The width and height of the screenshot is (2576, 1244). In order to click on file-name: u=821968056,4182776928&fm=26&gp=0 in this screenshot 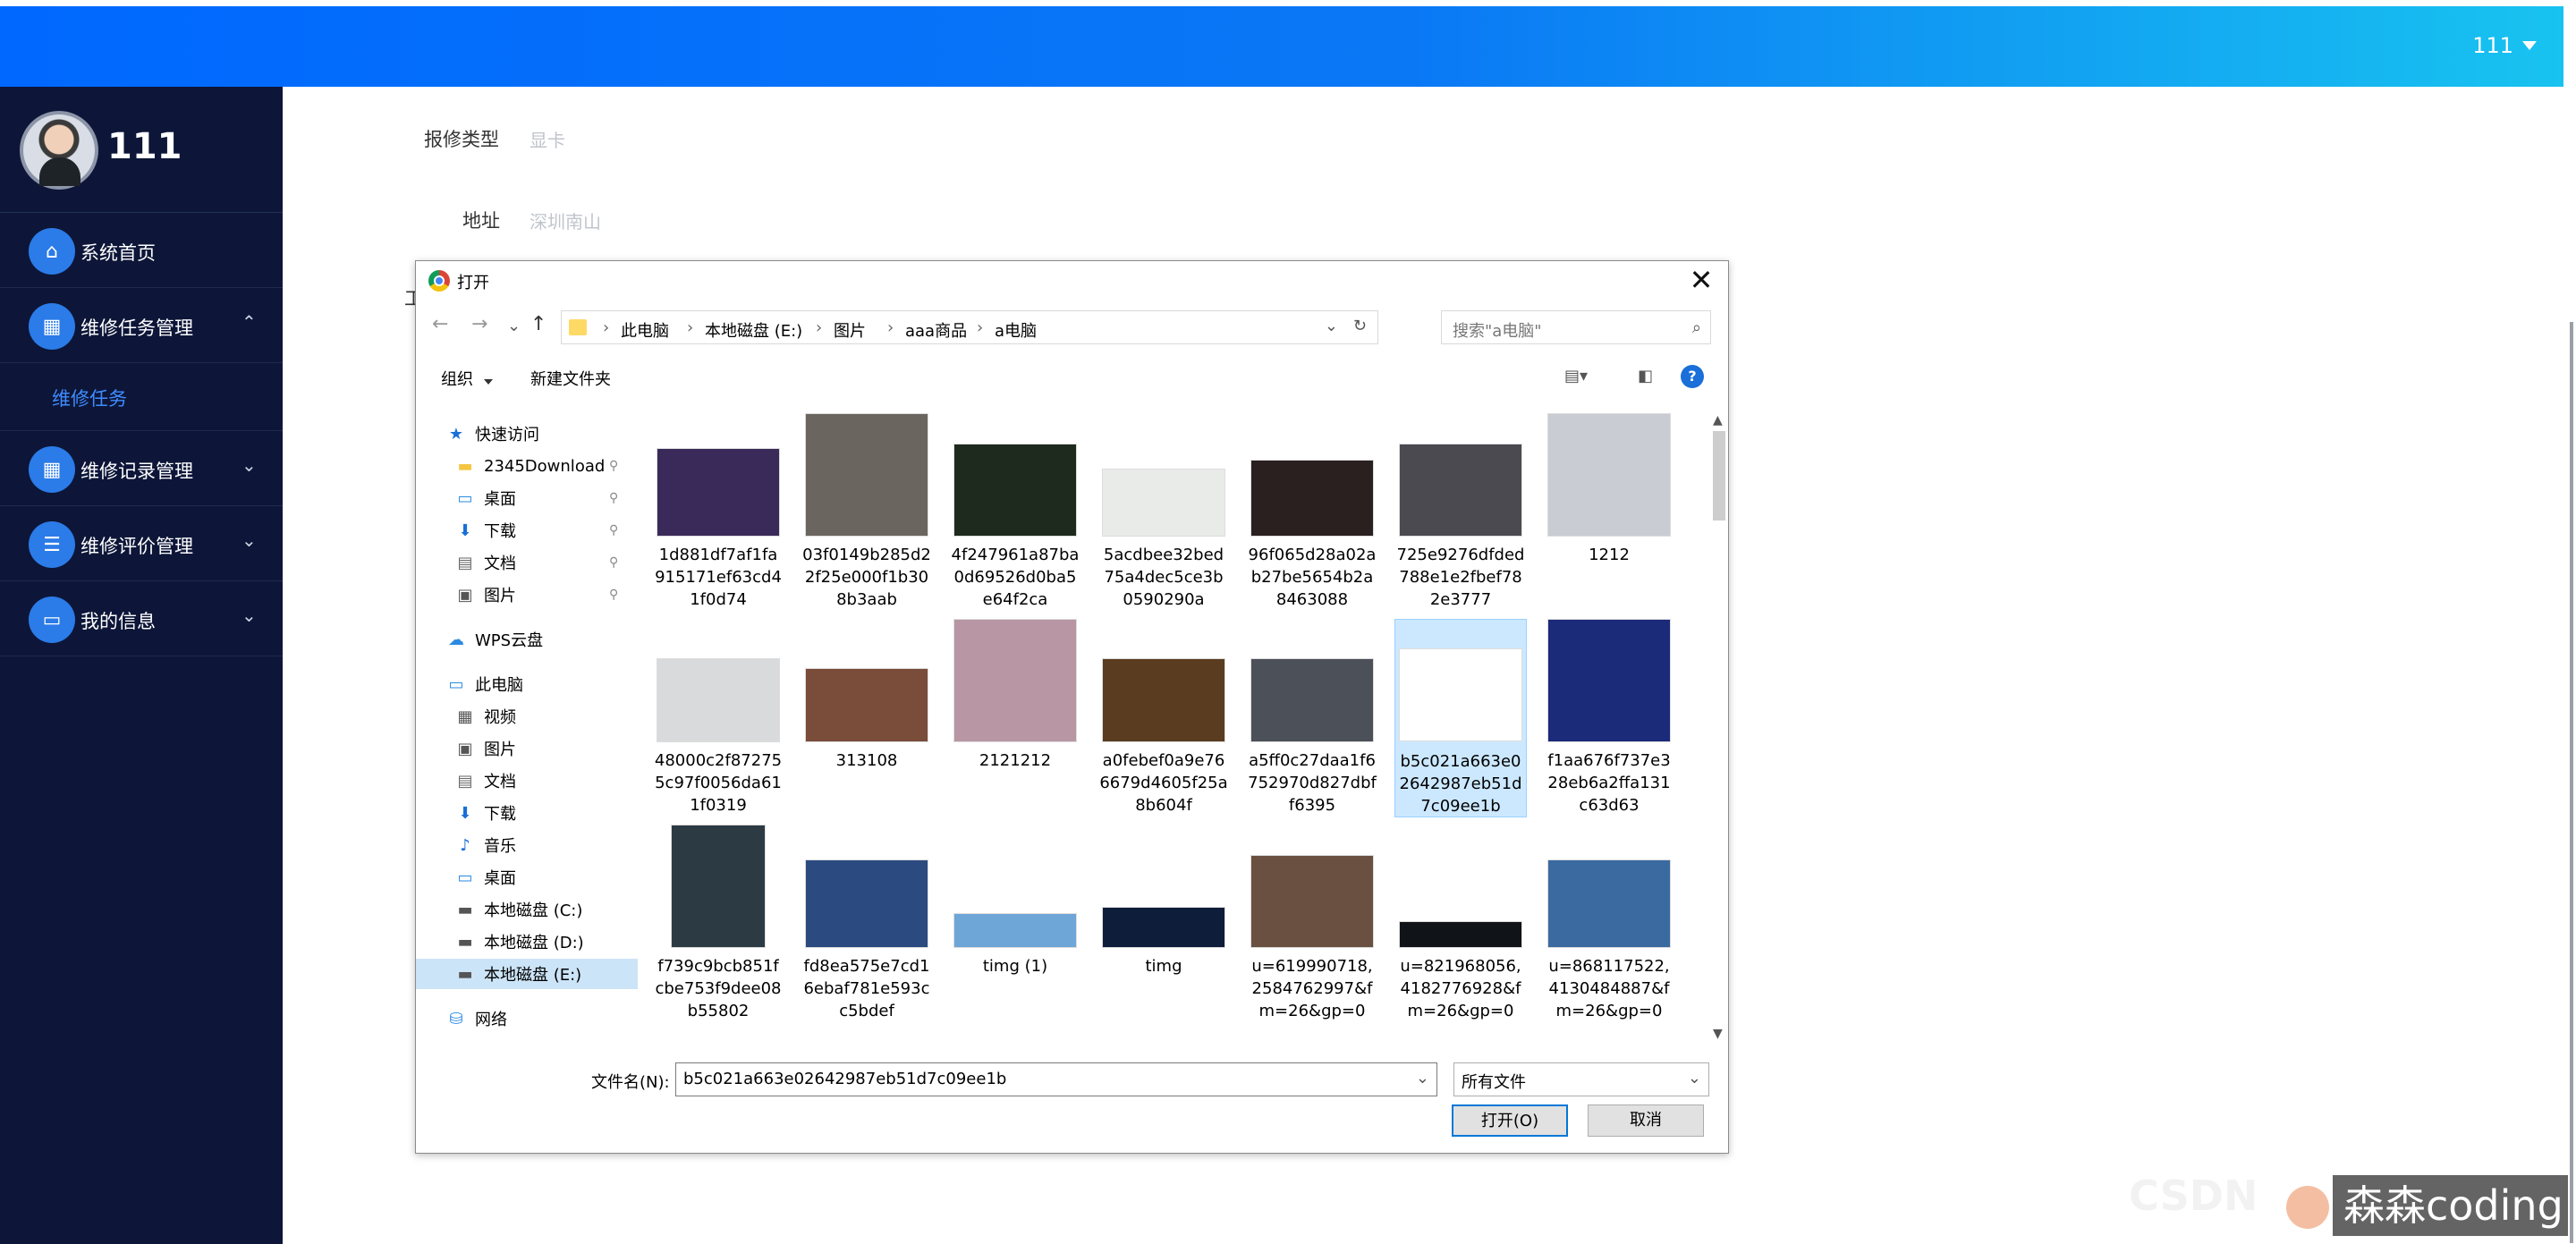, I will do `click(1460, 989)`.